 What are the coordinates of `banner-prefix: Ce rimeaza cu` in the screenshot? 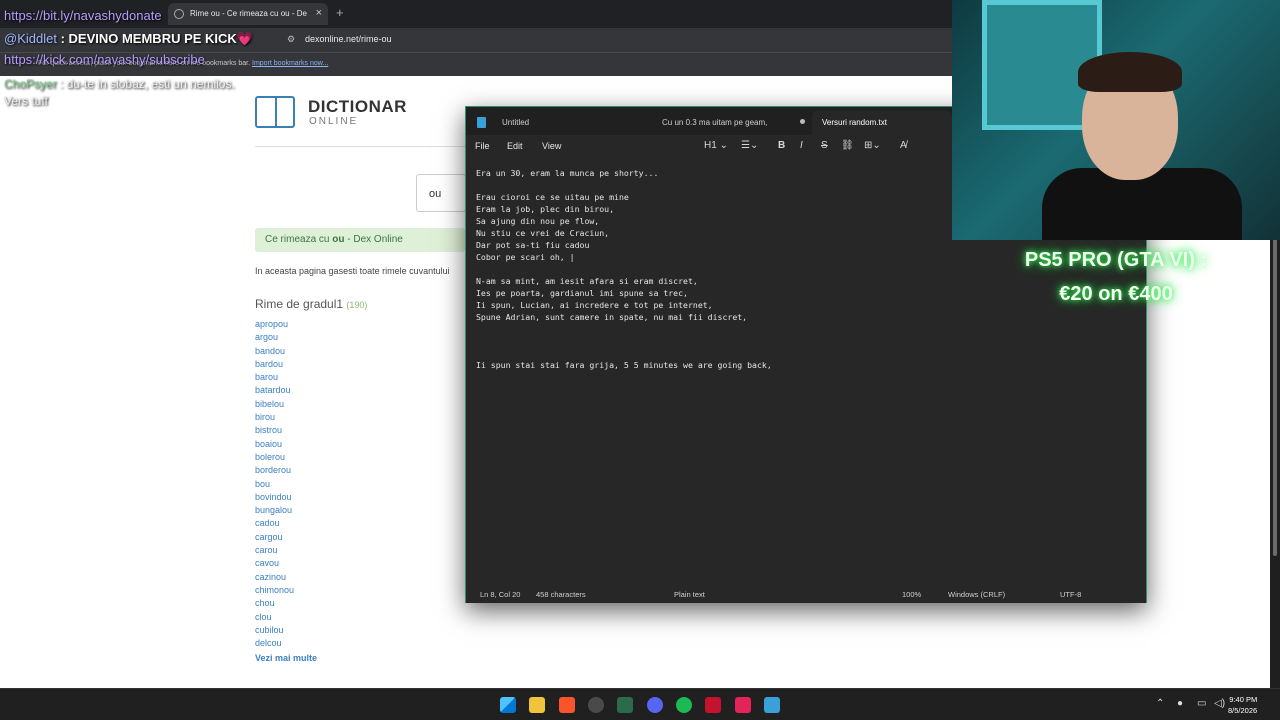 It's located at (299, 239).